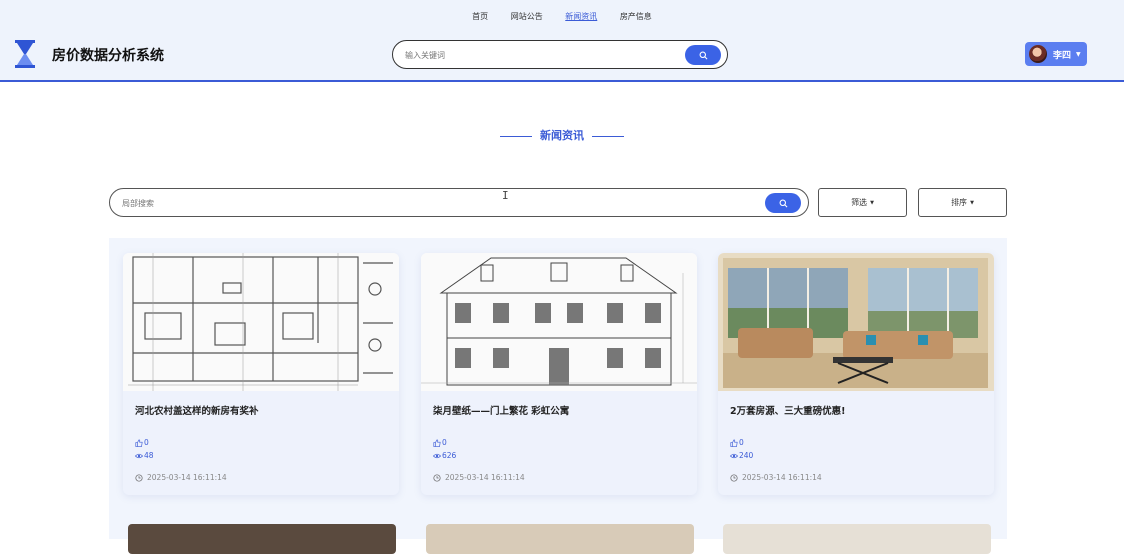 Image resolution: width=1124 pixels, height=554 pixels. I want to click on sort-label: 排序, so click(959, 202).